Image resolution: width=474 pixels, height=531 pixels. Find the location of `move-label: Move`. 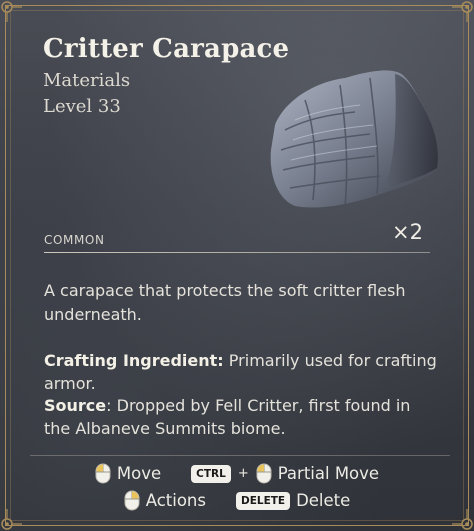

move-label: Move is located at coordinates (139, 473).